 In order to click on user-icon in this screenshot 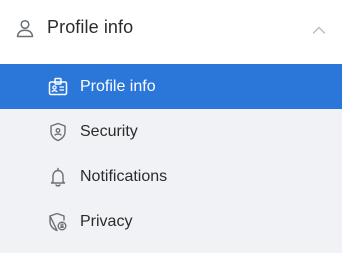, I will do `click(25, 28)`.